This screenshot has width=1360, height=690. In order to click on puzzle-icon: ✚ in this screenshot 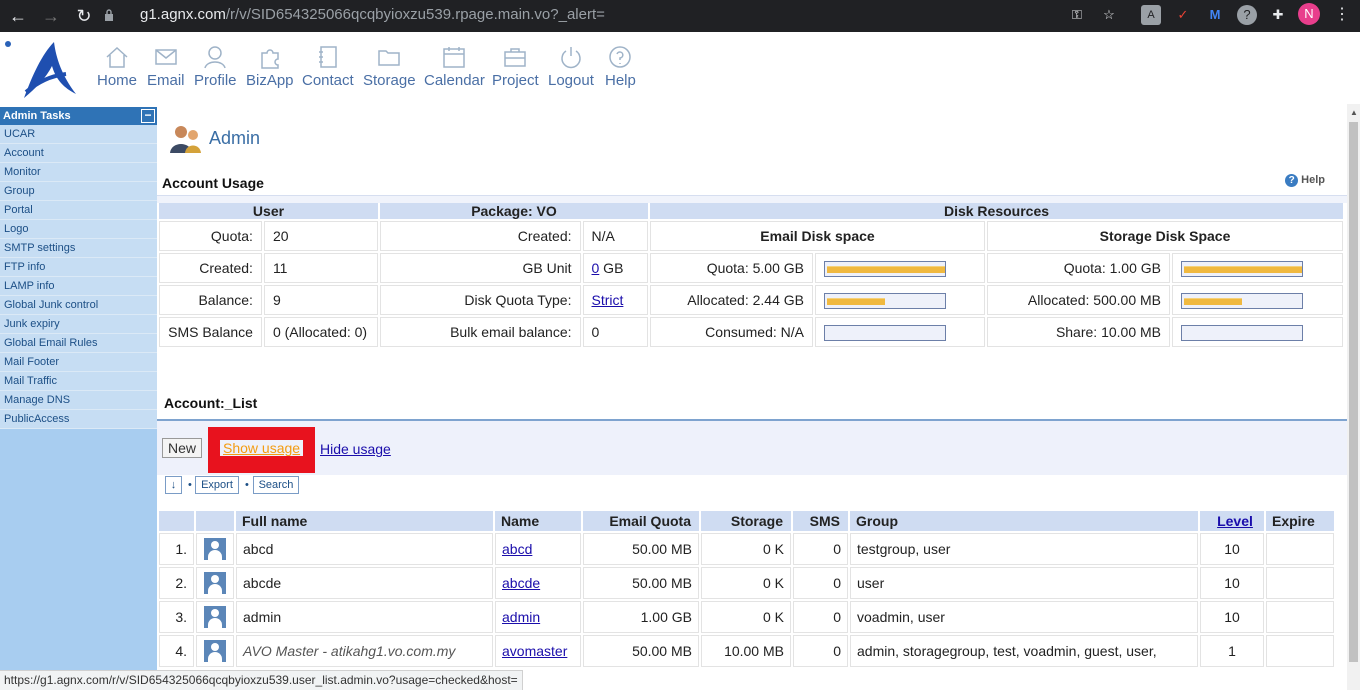, I will do `click(1278, 15)`.